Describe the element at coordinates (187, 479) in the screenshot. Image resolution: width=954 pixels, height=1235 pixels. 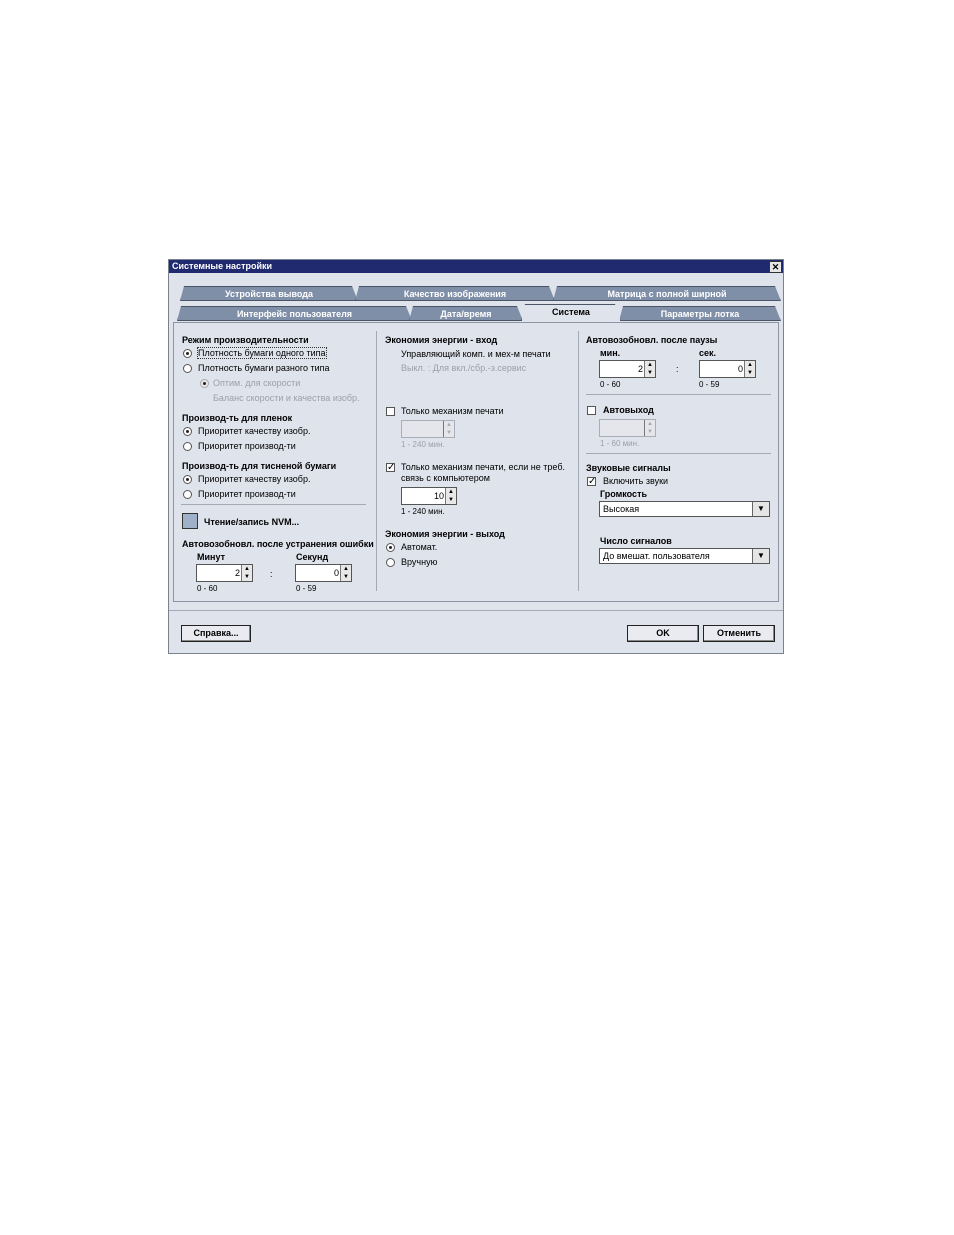
I see `emboss-radio-quality` at that location.